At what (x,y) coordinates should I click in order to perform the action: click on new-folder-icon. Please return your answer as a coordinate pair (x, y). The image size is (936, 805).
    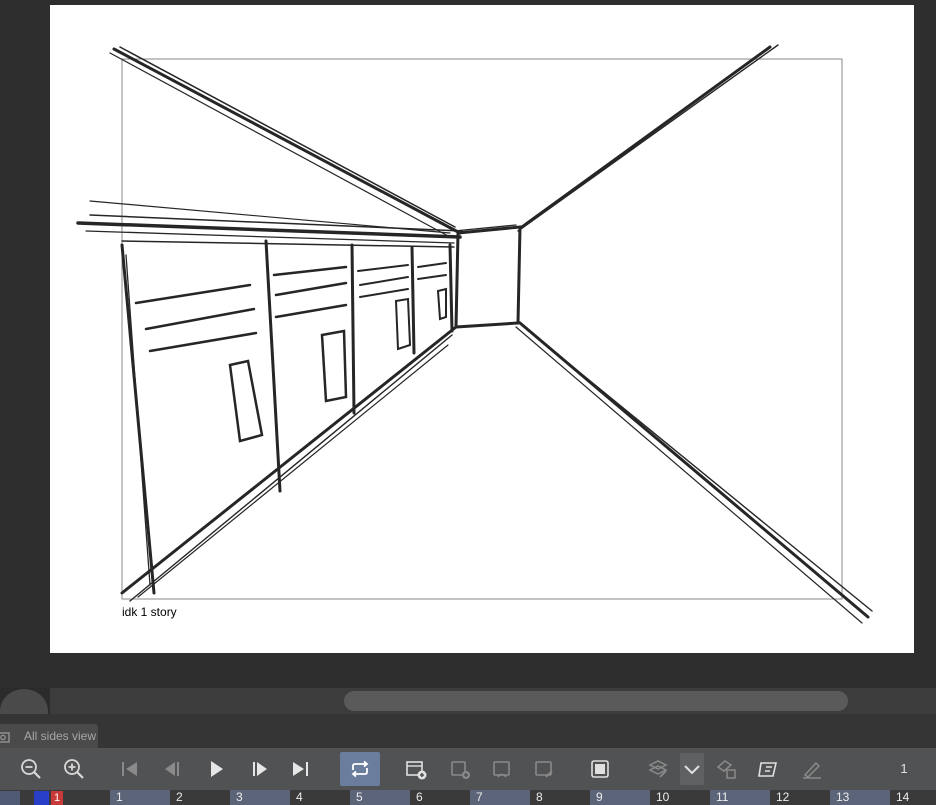
    Looking at the image, I should click on (416, 770).